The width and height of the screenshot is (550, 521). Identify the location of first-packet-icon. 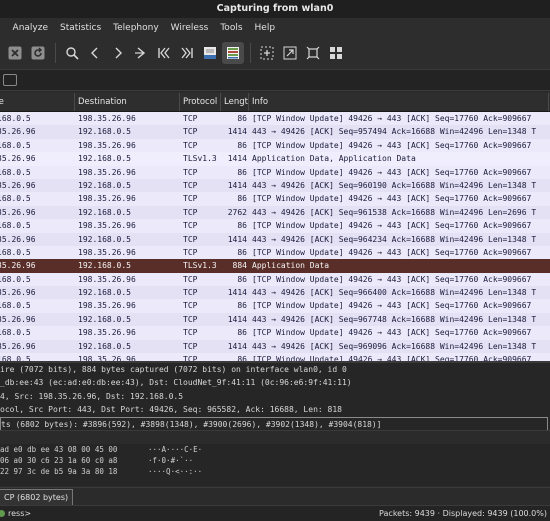
(164, 53).